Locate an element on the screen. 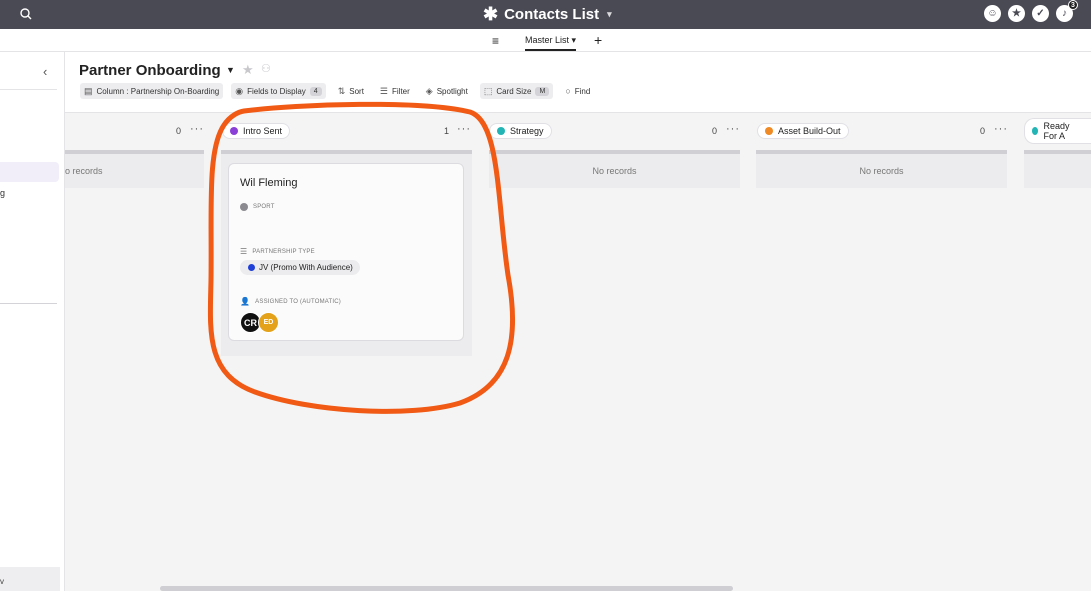  column-label: Intro Sent is located at coordinates (263, 131).